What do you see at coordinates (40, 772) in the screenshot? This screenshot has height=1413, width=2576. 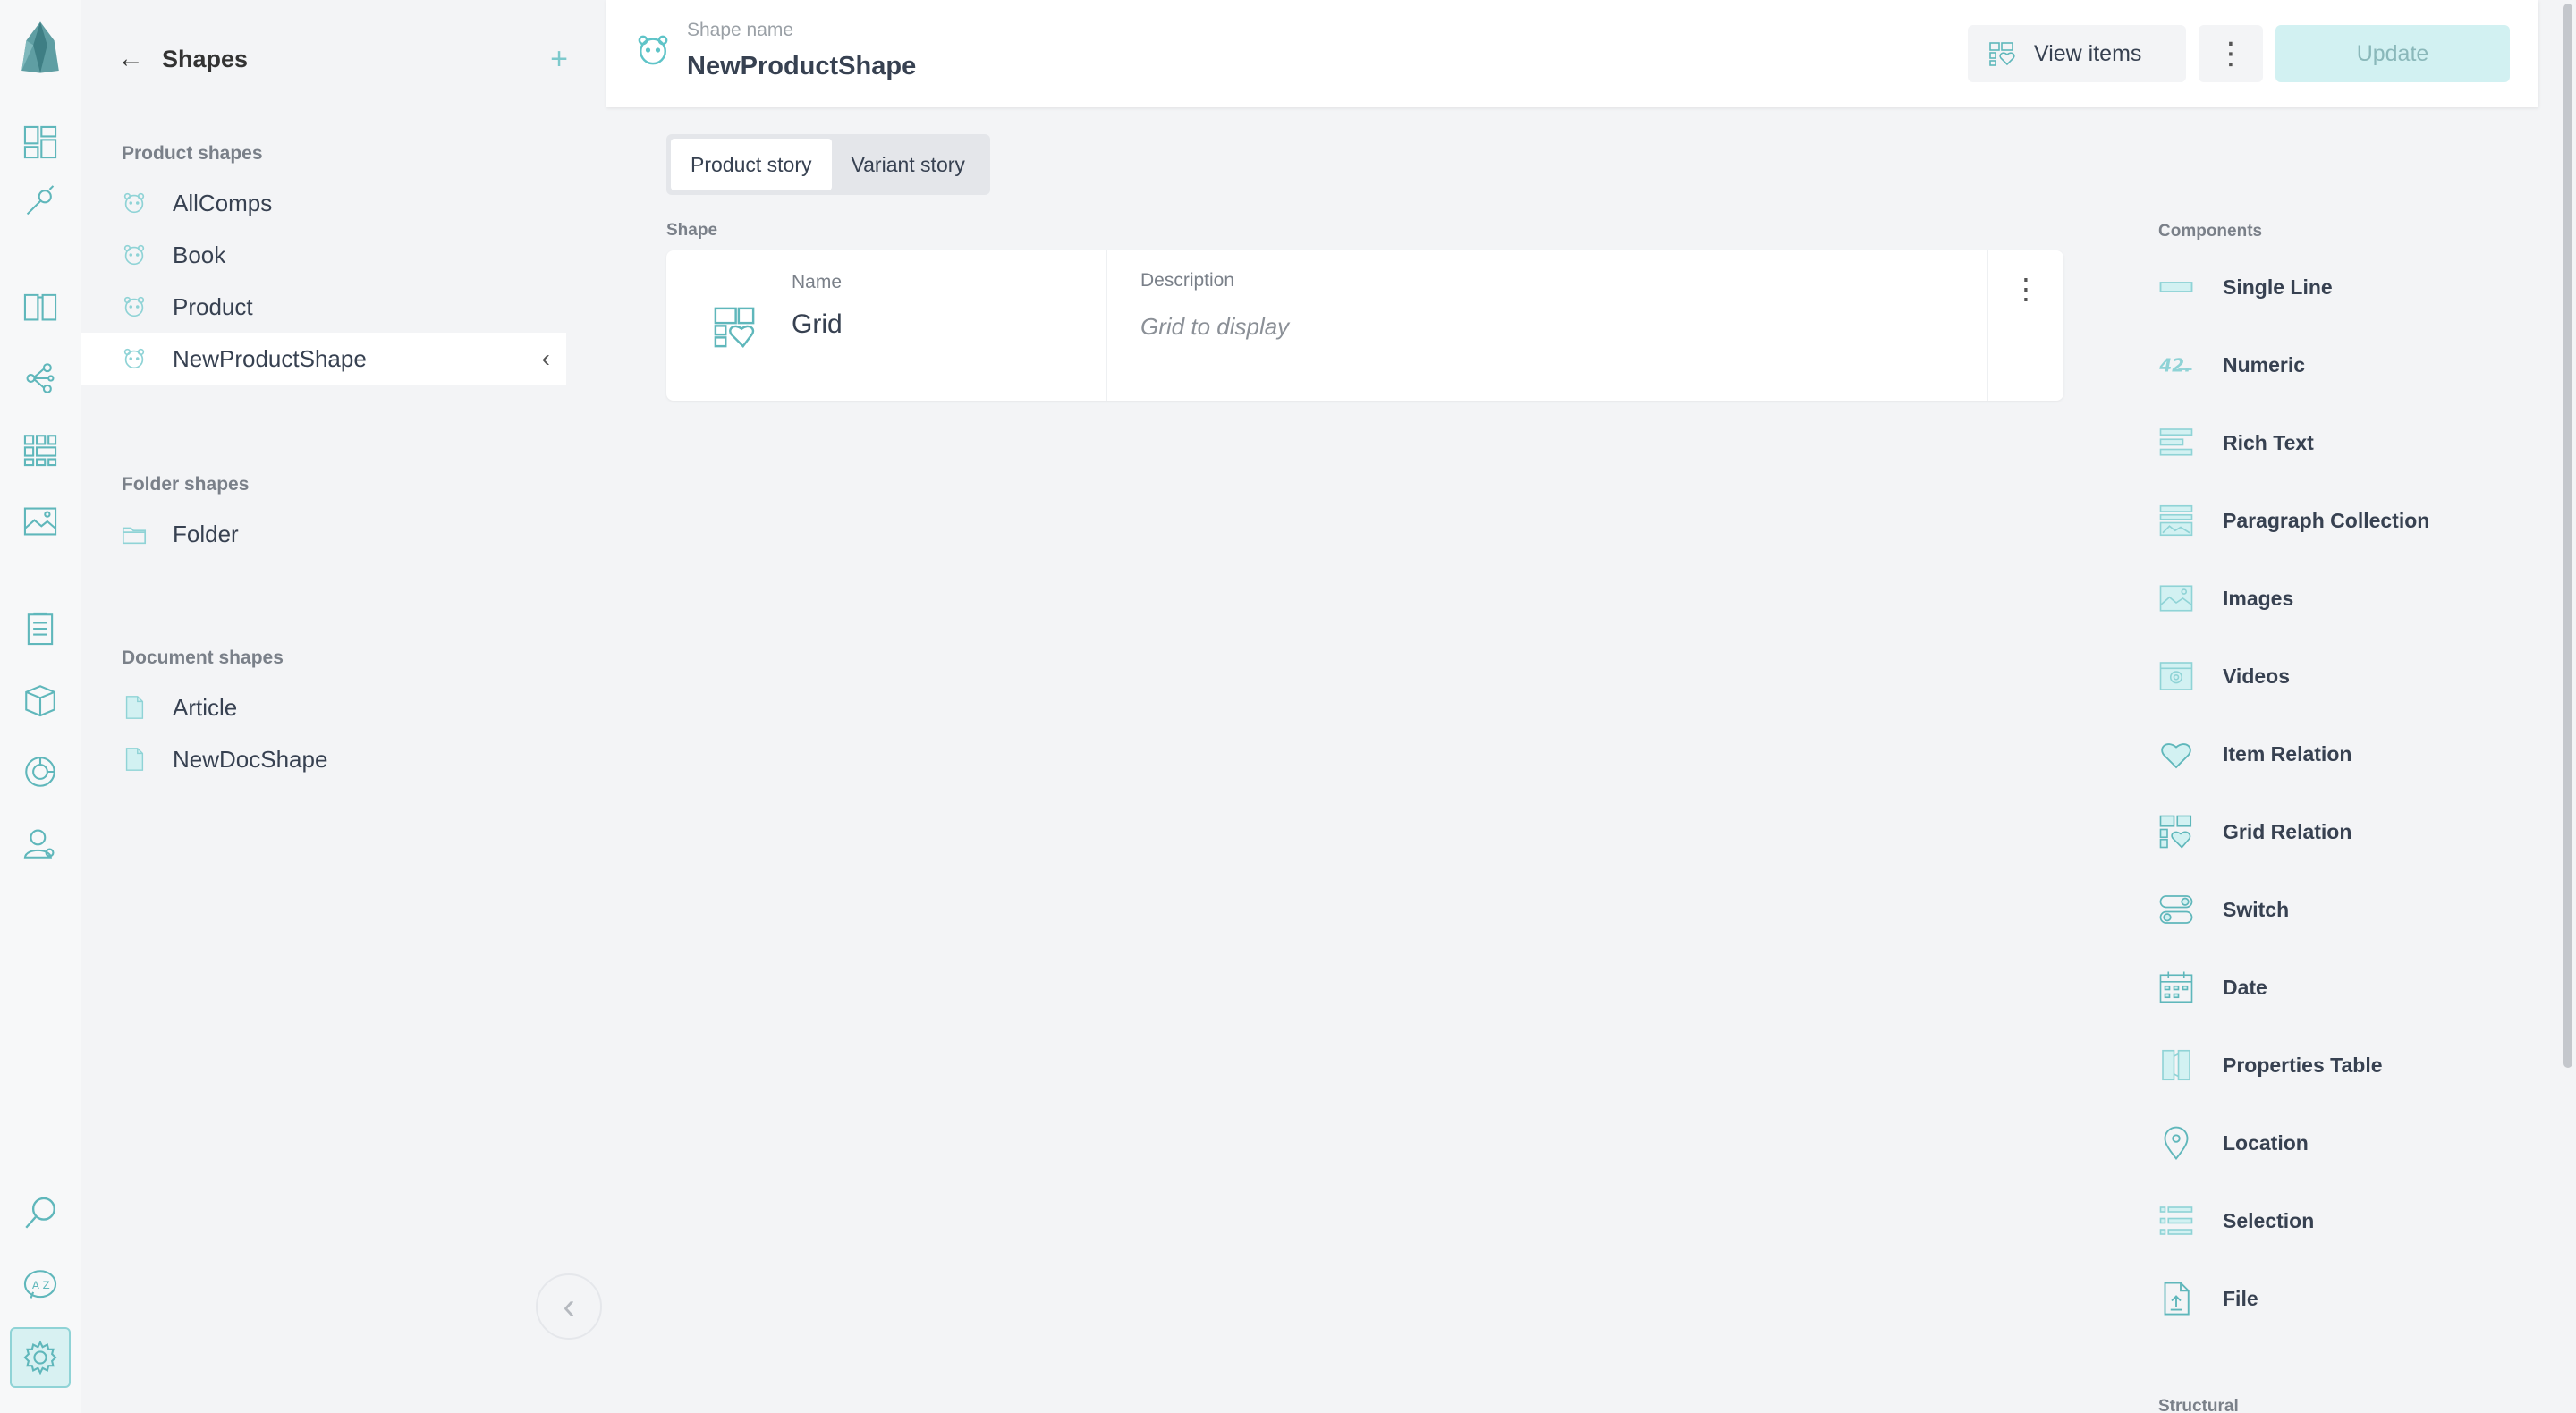 I see `analytics-icon` at bounding box center [40, 772].